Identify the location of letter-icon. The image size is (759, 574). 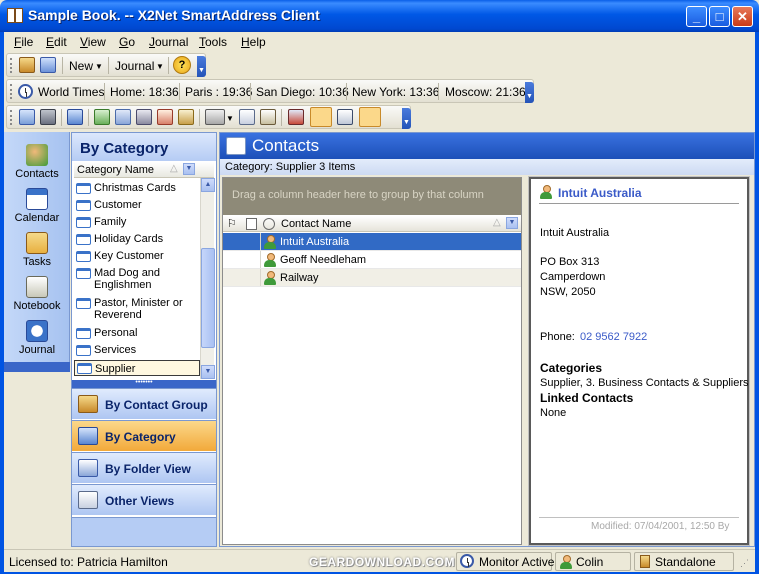
(144, 117).